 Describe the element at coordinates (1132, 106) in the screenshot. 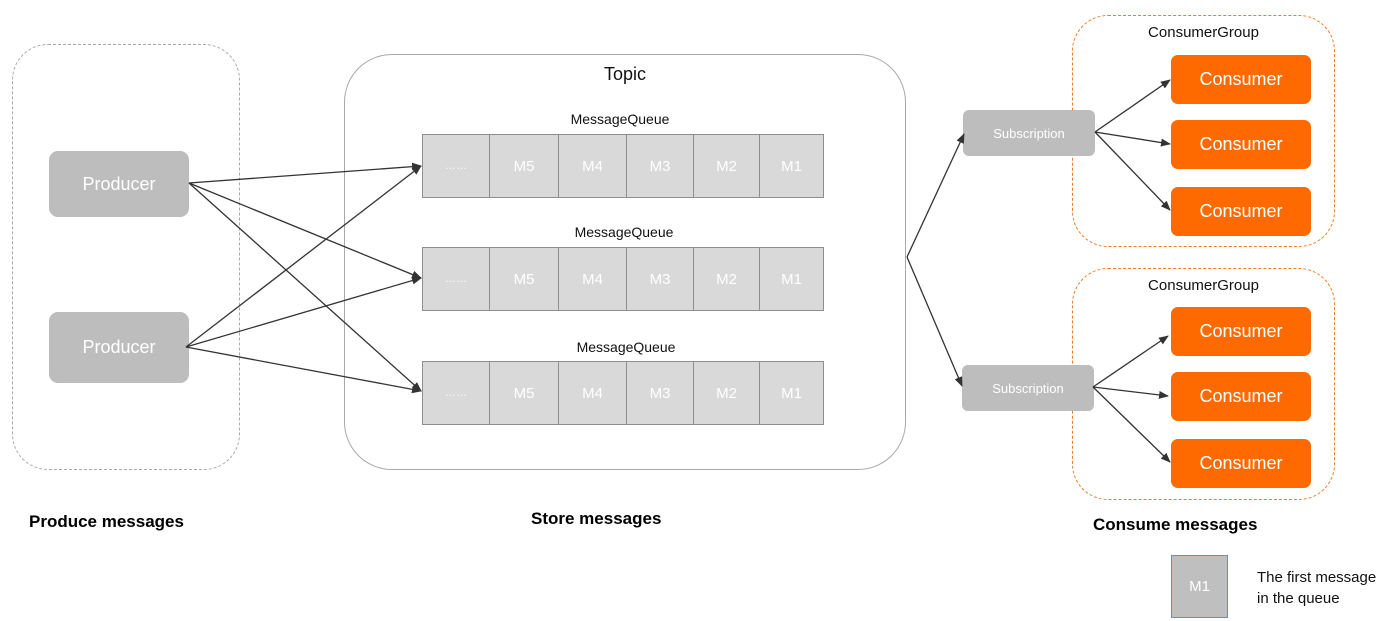

I see `arrow-sub1-consumer1` at that location.